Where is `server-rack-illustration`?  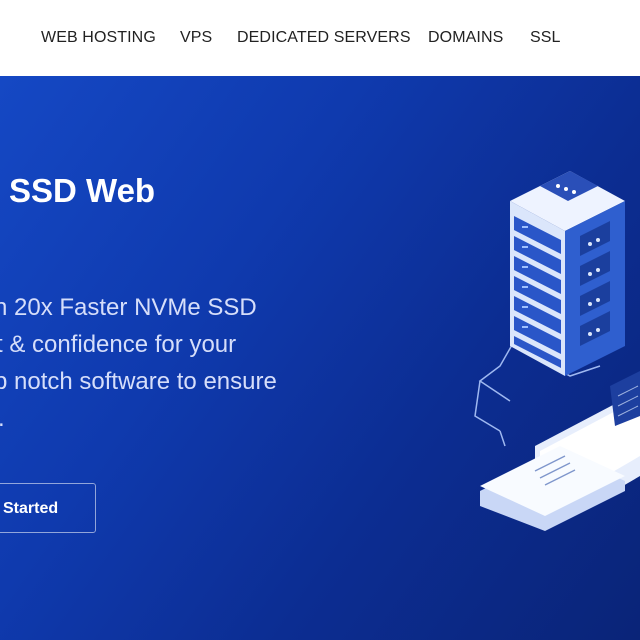
server-rack-illustration is located at coordinates (557, 351).